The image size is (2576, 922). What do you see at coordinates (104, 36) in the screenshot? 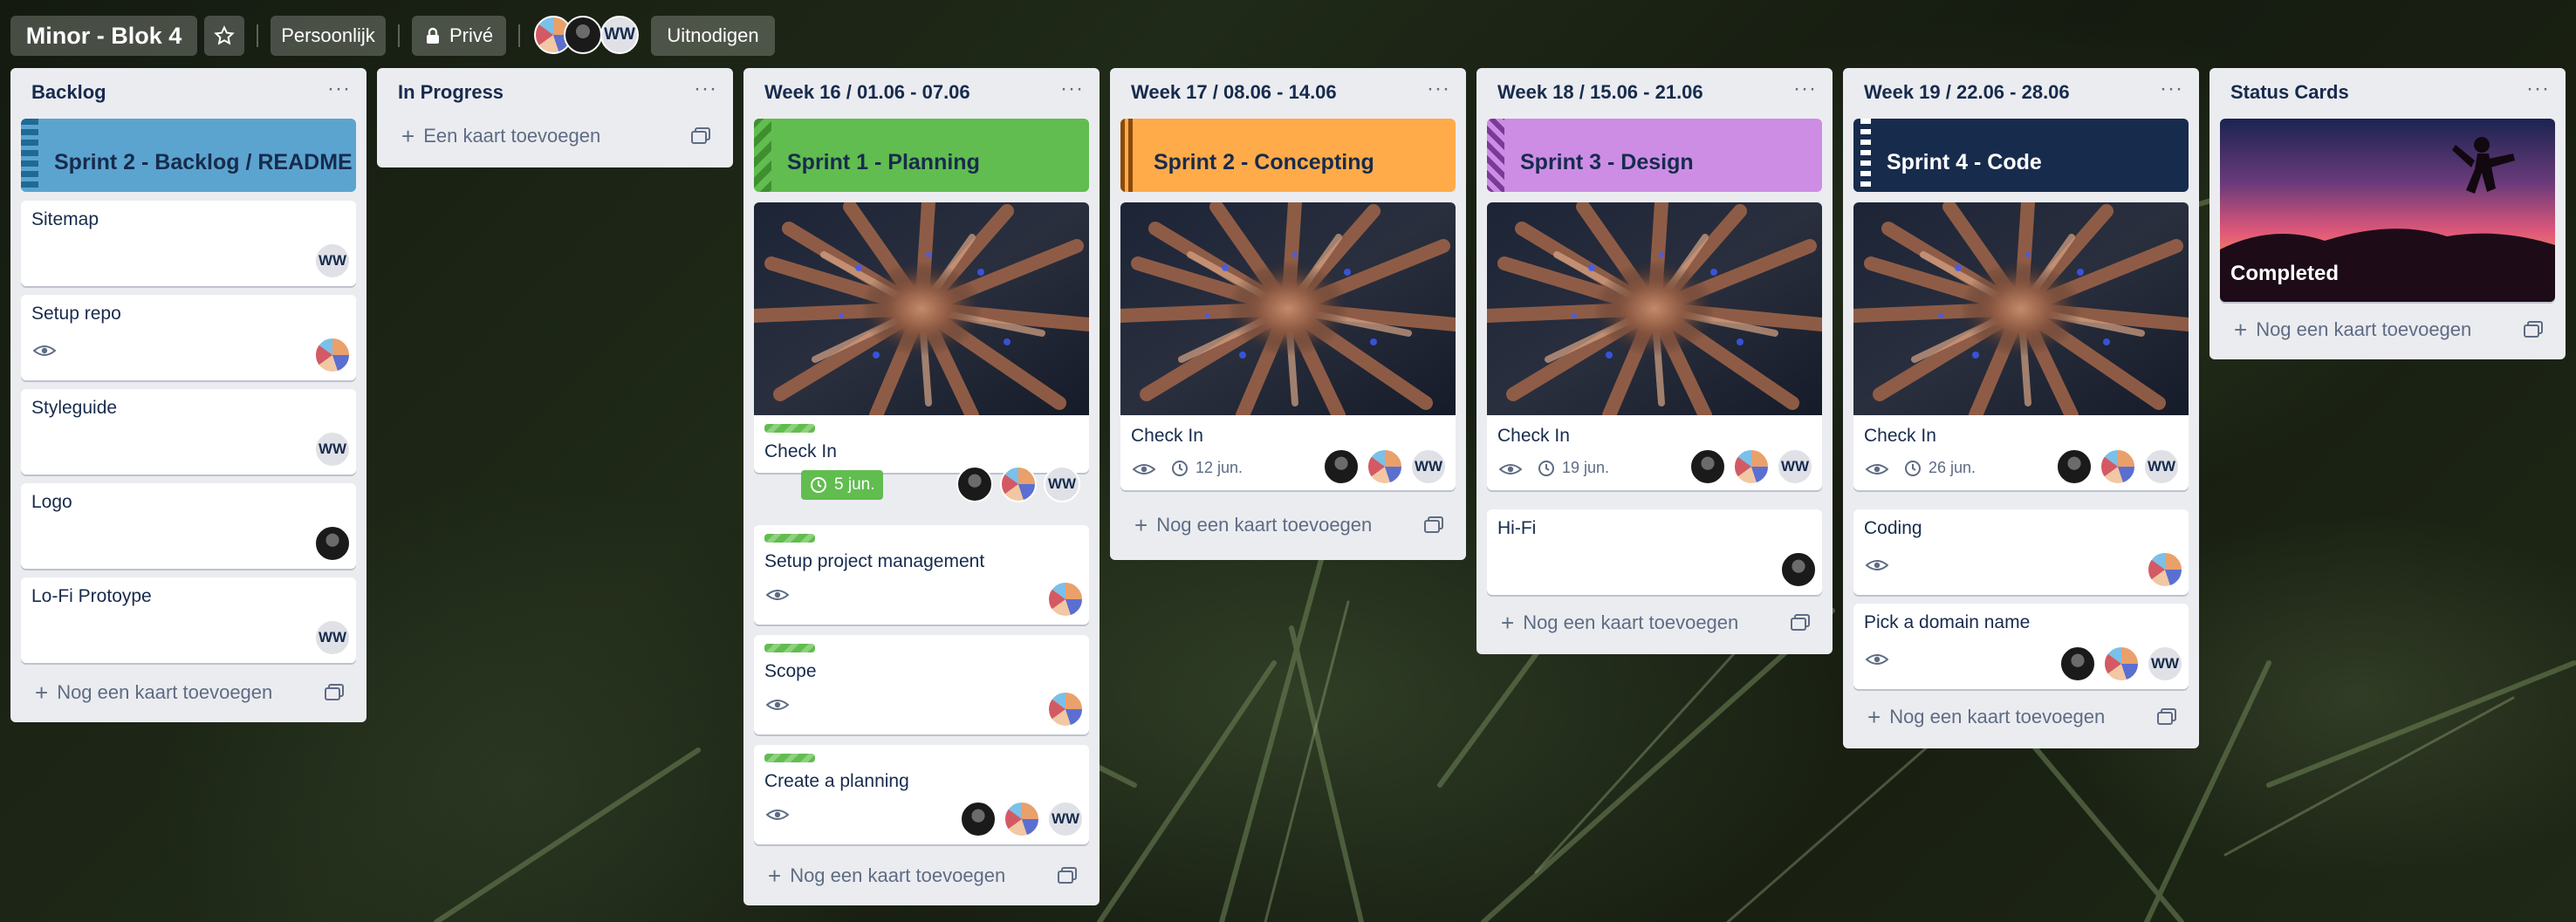
I see `board-title: Minor - Blok 4` at bounding box center [104, 36].